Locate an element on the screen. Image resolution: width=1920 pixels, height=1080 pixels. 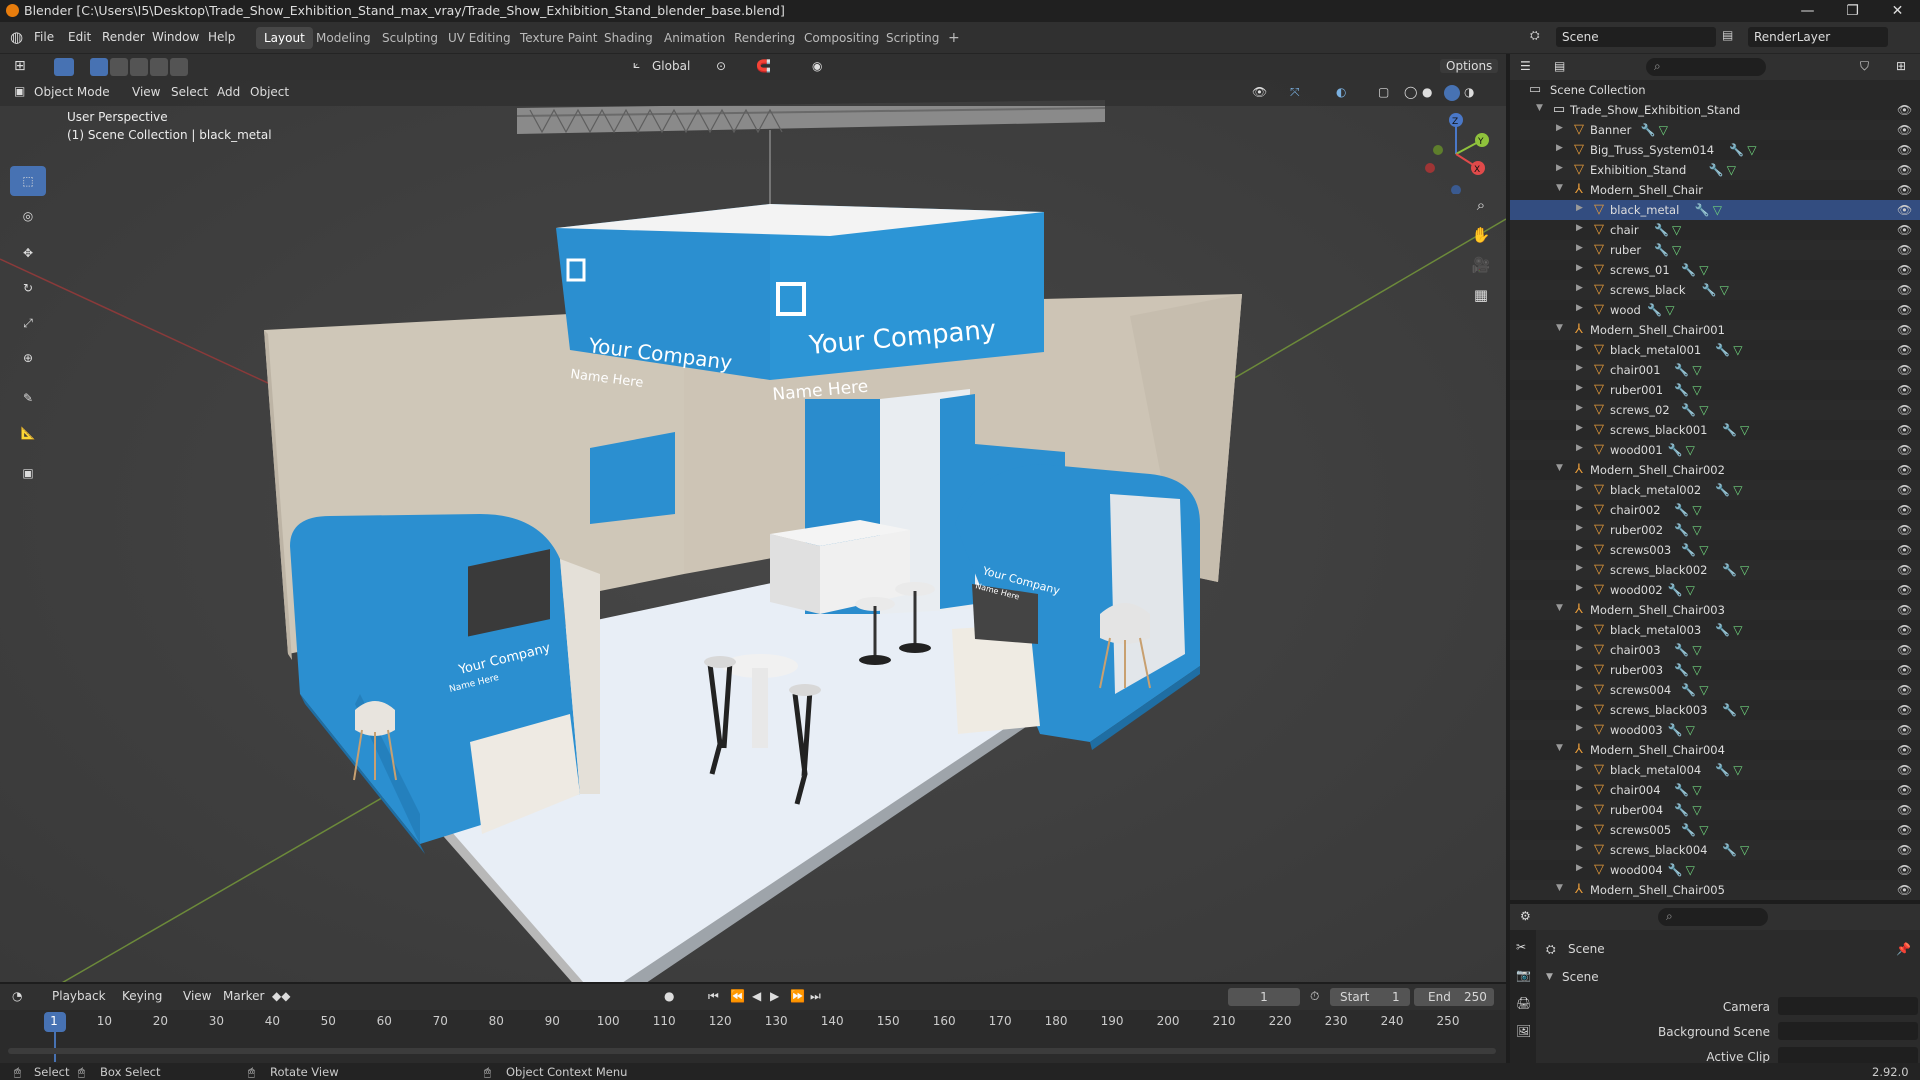
outliner-editor-icon: ☰ is located at coordinates (1525, 66).